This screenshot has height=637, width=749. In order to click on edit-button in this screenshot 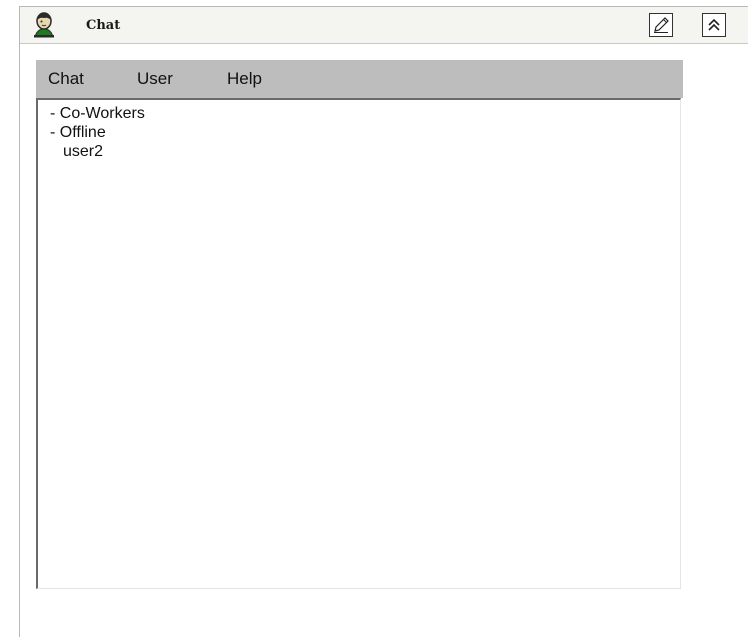, I will do `click(661, 25)`.